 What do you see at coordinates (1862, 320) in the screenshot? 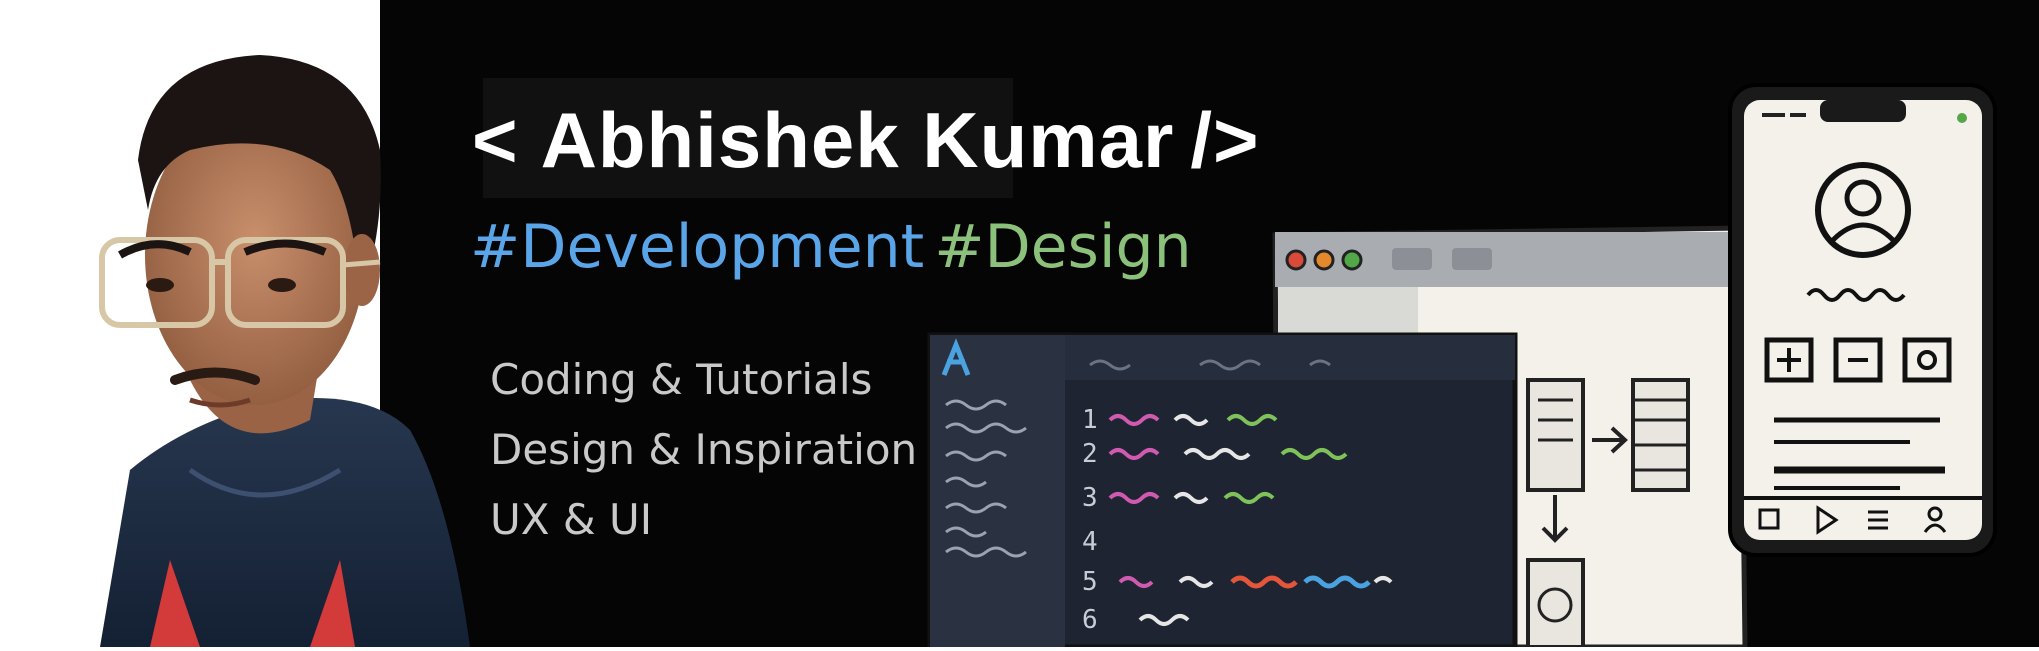
I see `phone-sketch` at bounding box center [1862, 320].